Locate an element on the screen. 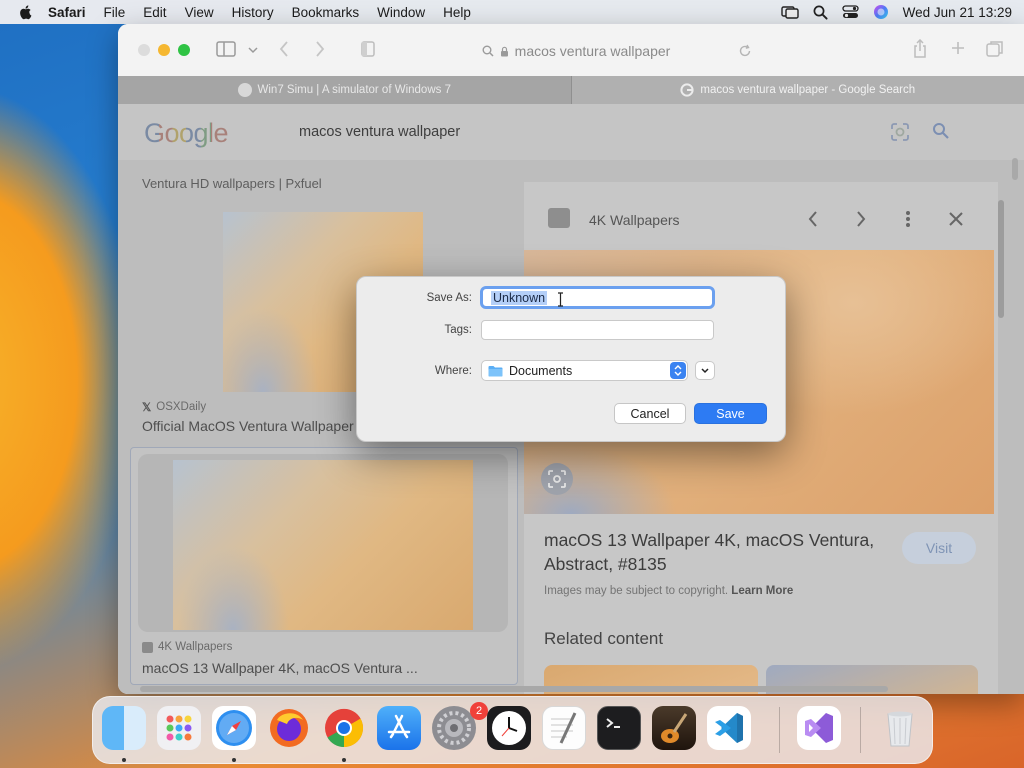 The width and height of the screenshot is (1024, 768). apple-menu-icon is located at coordinates (26, 12).